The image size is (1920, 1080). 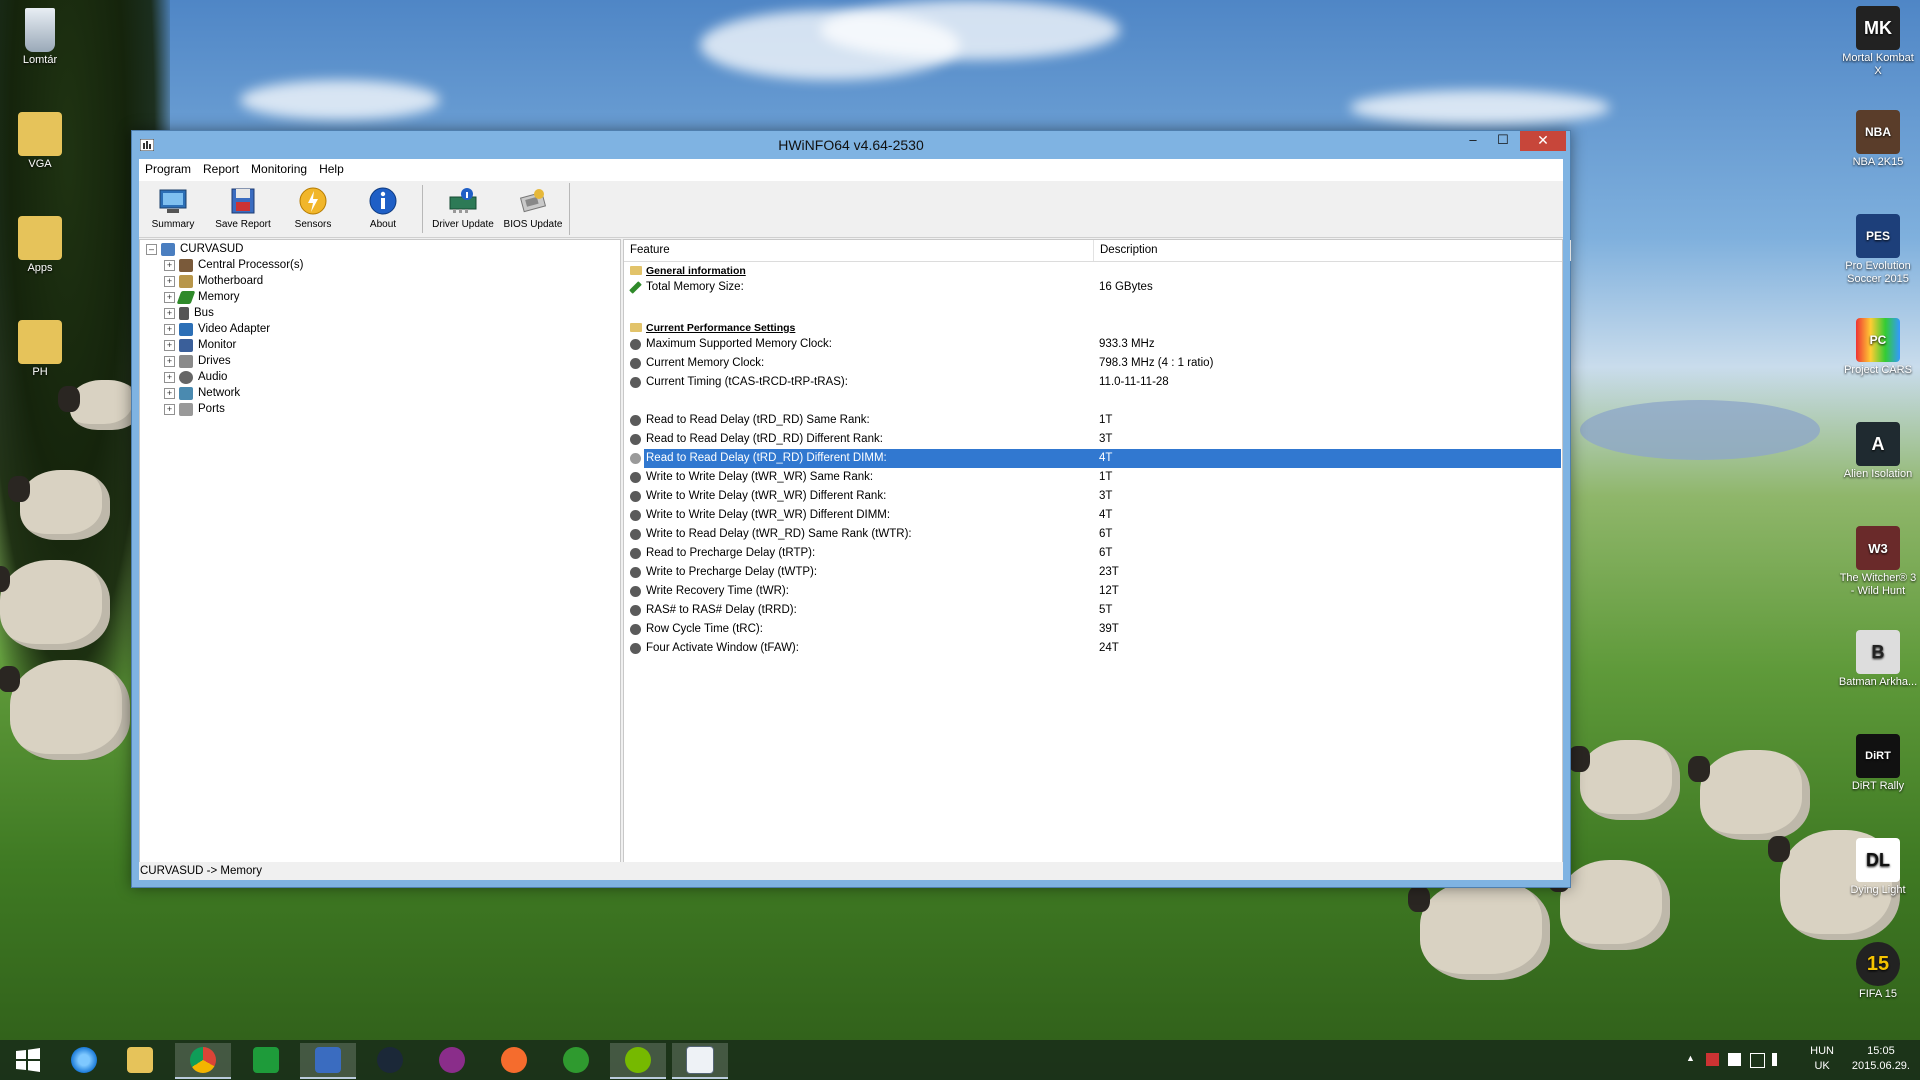 I want to click on alien-isolation-icon: A, so click(x=1878, y=444).